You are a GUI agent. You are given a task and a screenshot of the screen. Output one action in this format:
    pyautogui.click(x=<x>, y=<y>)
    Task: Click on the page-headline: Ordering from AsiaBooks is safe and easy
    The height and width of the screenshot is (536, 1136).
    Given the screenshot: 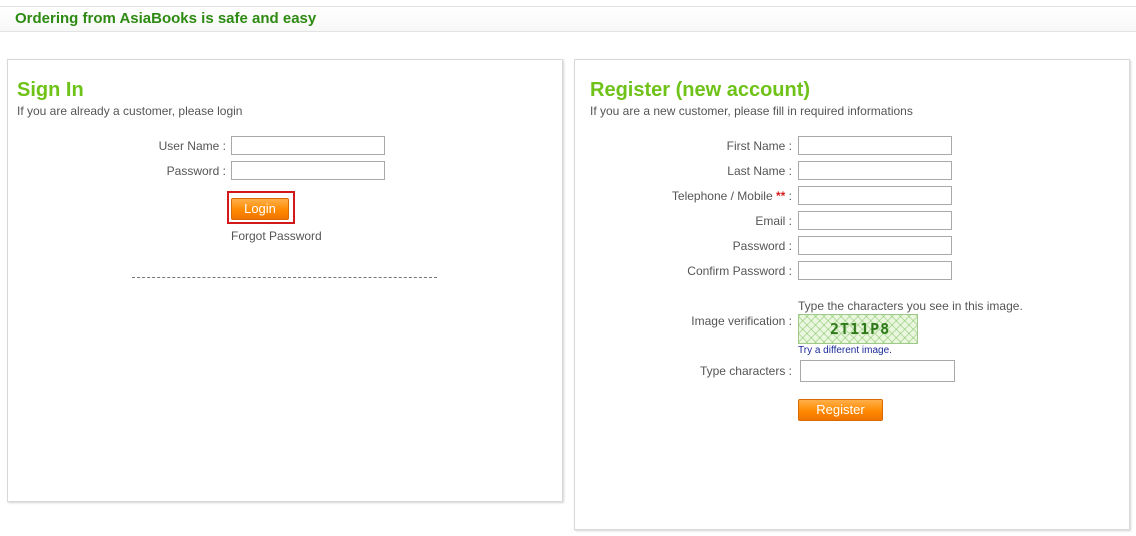 What is the action you would take?
    pyautogui.click(x=166, y=18)
    